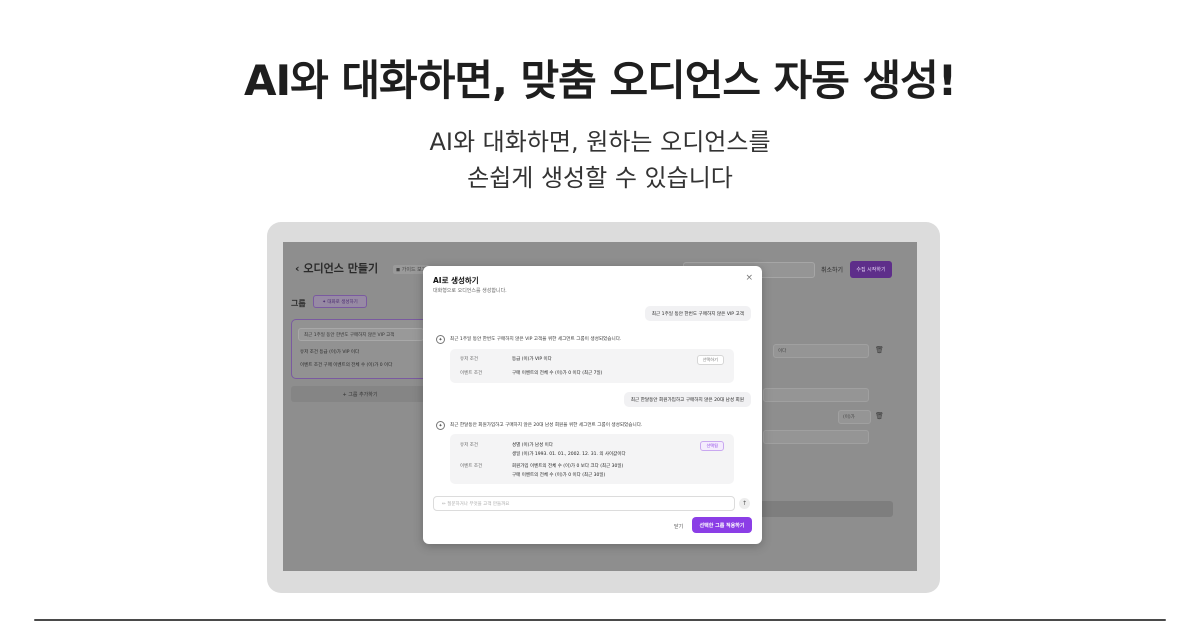  Describe the element at coordinates (470, 291) in the screenshot. I see `modal-subtitle: 대화형으로 오디언스를 생성합니다.` at that location.